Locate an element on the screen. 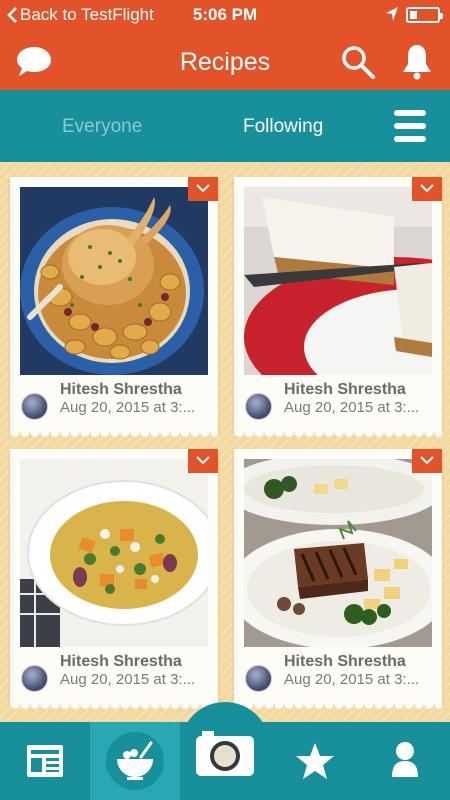 The width and height of the screenshot is (450, 800). news-feed-icon is located at coordinates (45, 761).